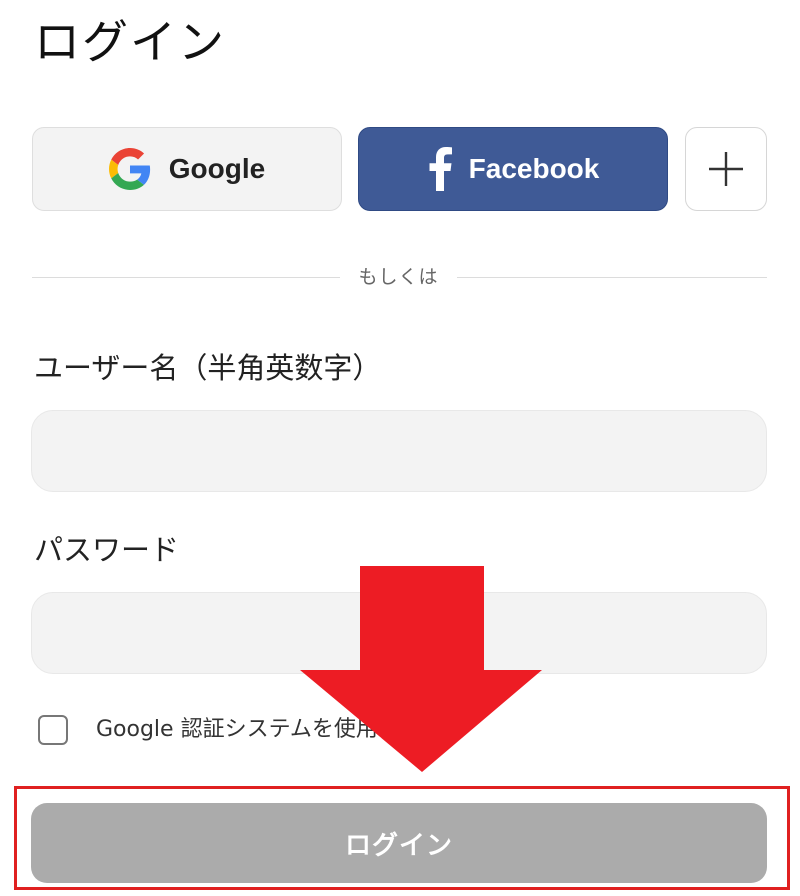  I want to click on down-arrow-icon, so click(421, 669).